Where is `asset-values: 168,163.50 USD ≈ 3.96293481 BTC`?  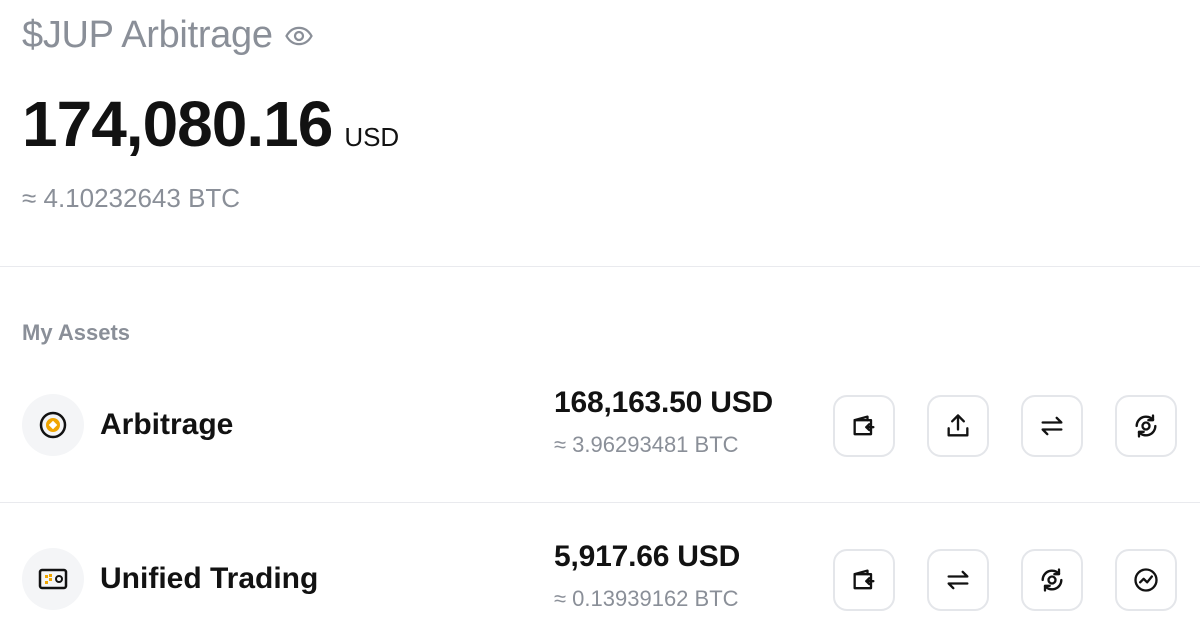 asset-values: 168,163.50 USD ≈ 3.96293481 BTC is located at coordinates (663, 422).